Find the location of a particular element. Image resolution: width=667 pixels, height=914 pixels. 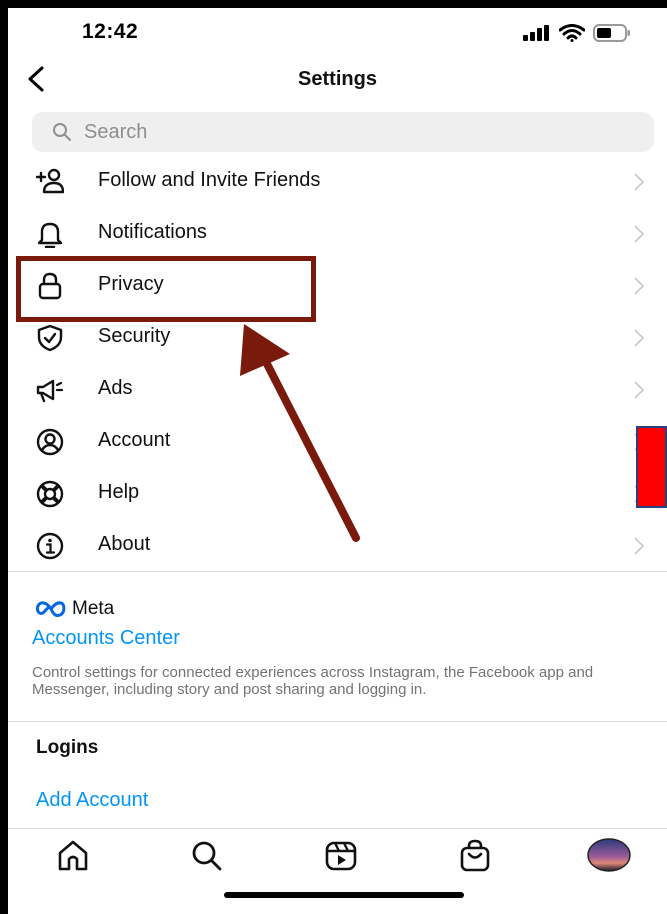

reels-icon is located at coordinates (341, 856).